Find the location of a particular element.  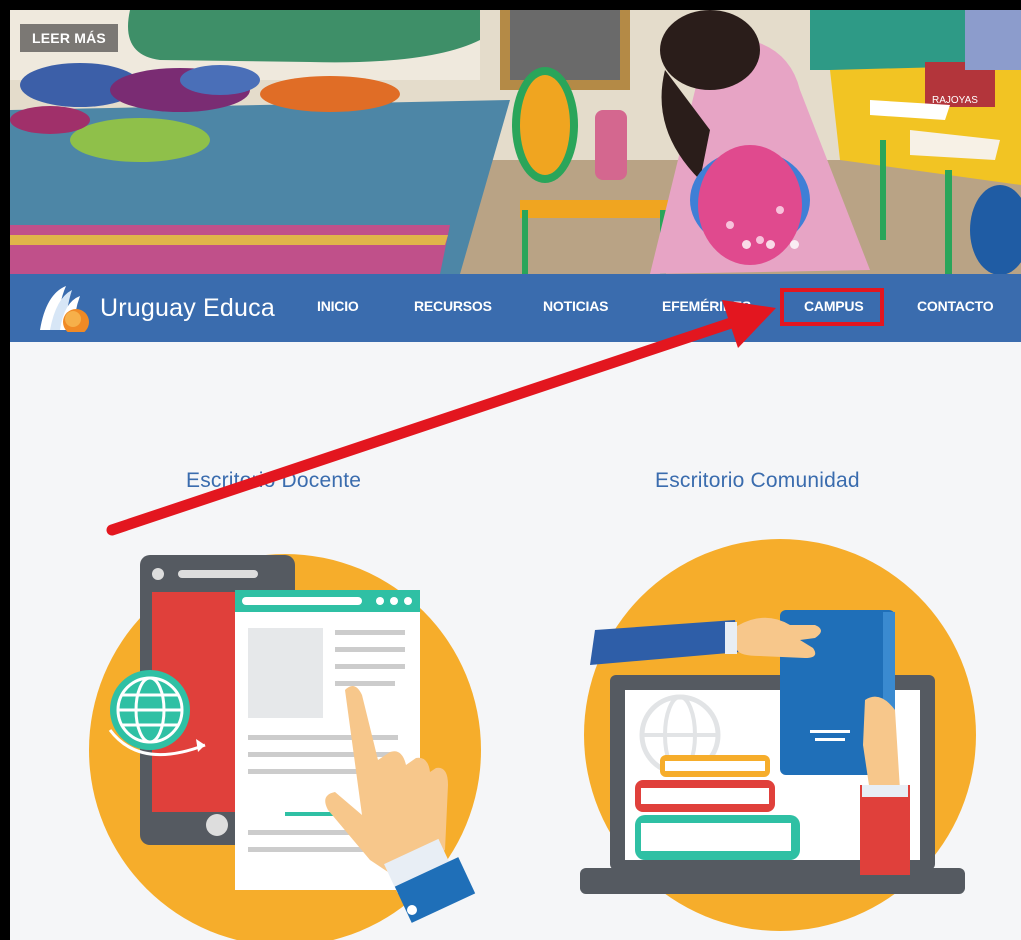

brand-link: Uruguay Educa is located at coordinates (155, 308).